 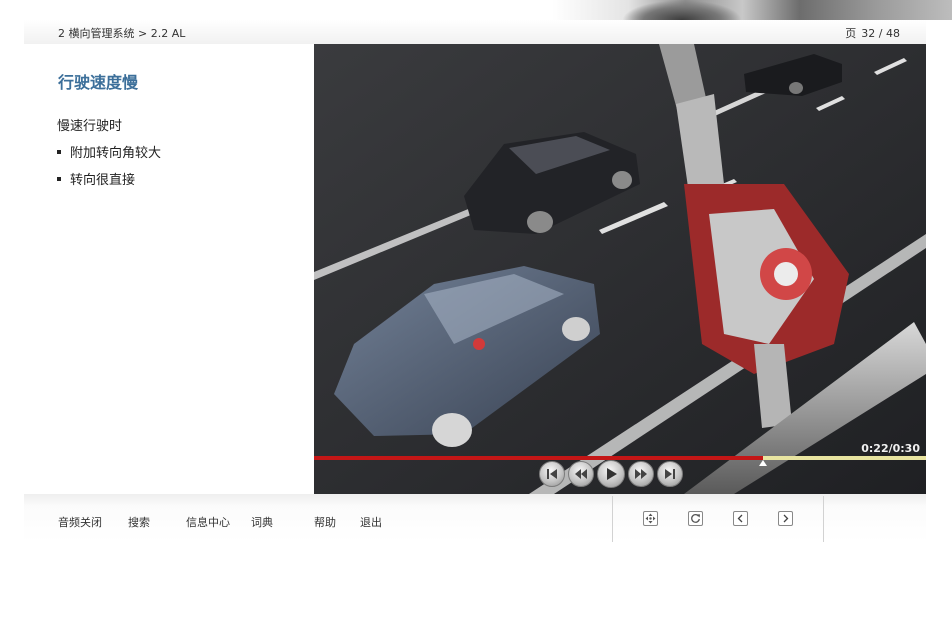 What do you see at coordinates (139, 522) in the screenshot?
I see `search-link: 搜索` at bounding box center [139, 522].